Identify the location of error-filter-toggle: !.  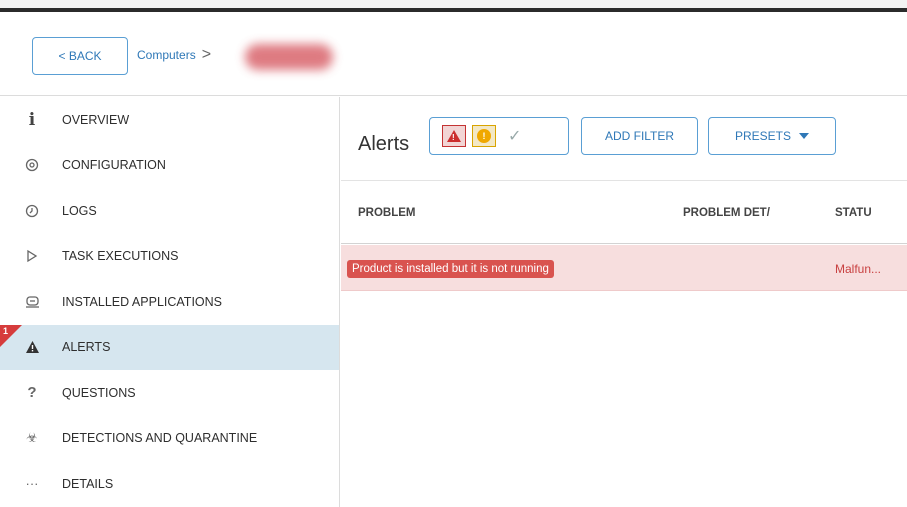
(454, 136).